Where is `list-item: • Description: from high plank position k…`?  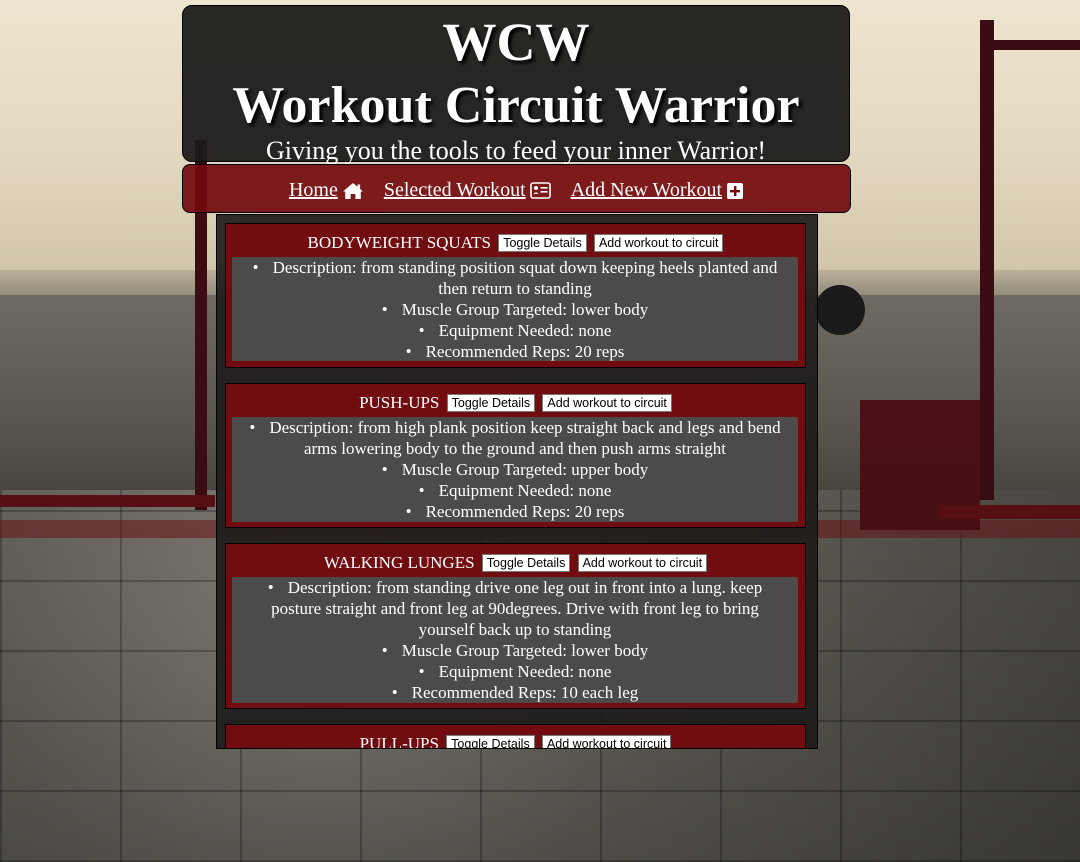
list-item: • Description: from high plank position k… is located at coordinates (515, 438).